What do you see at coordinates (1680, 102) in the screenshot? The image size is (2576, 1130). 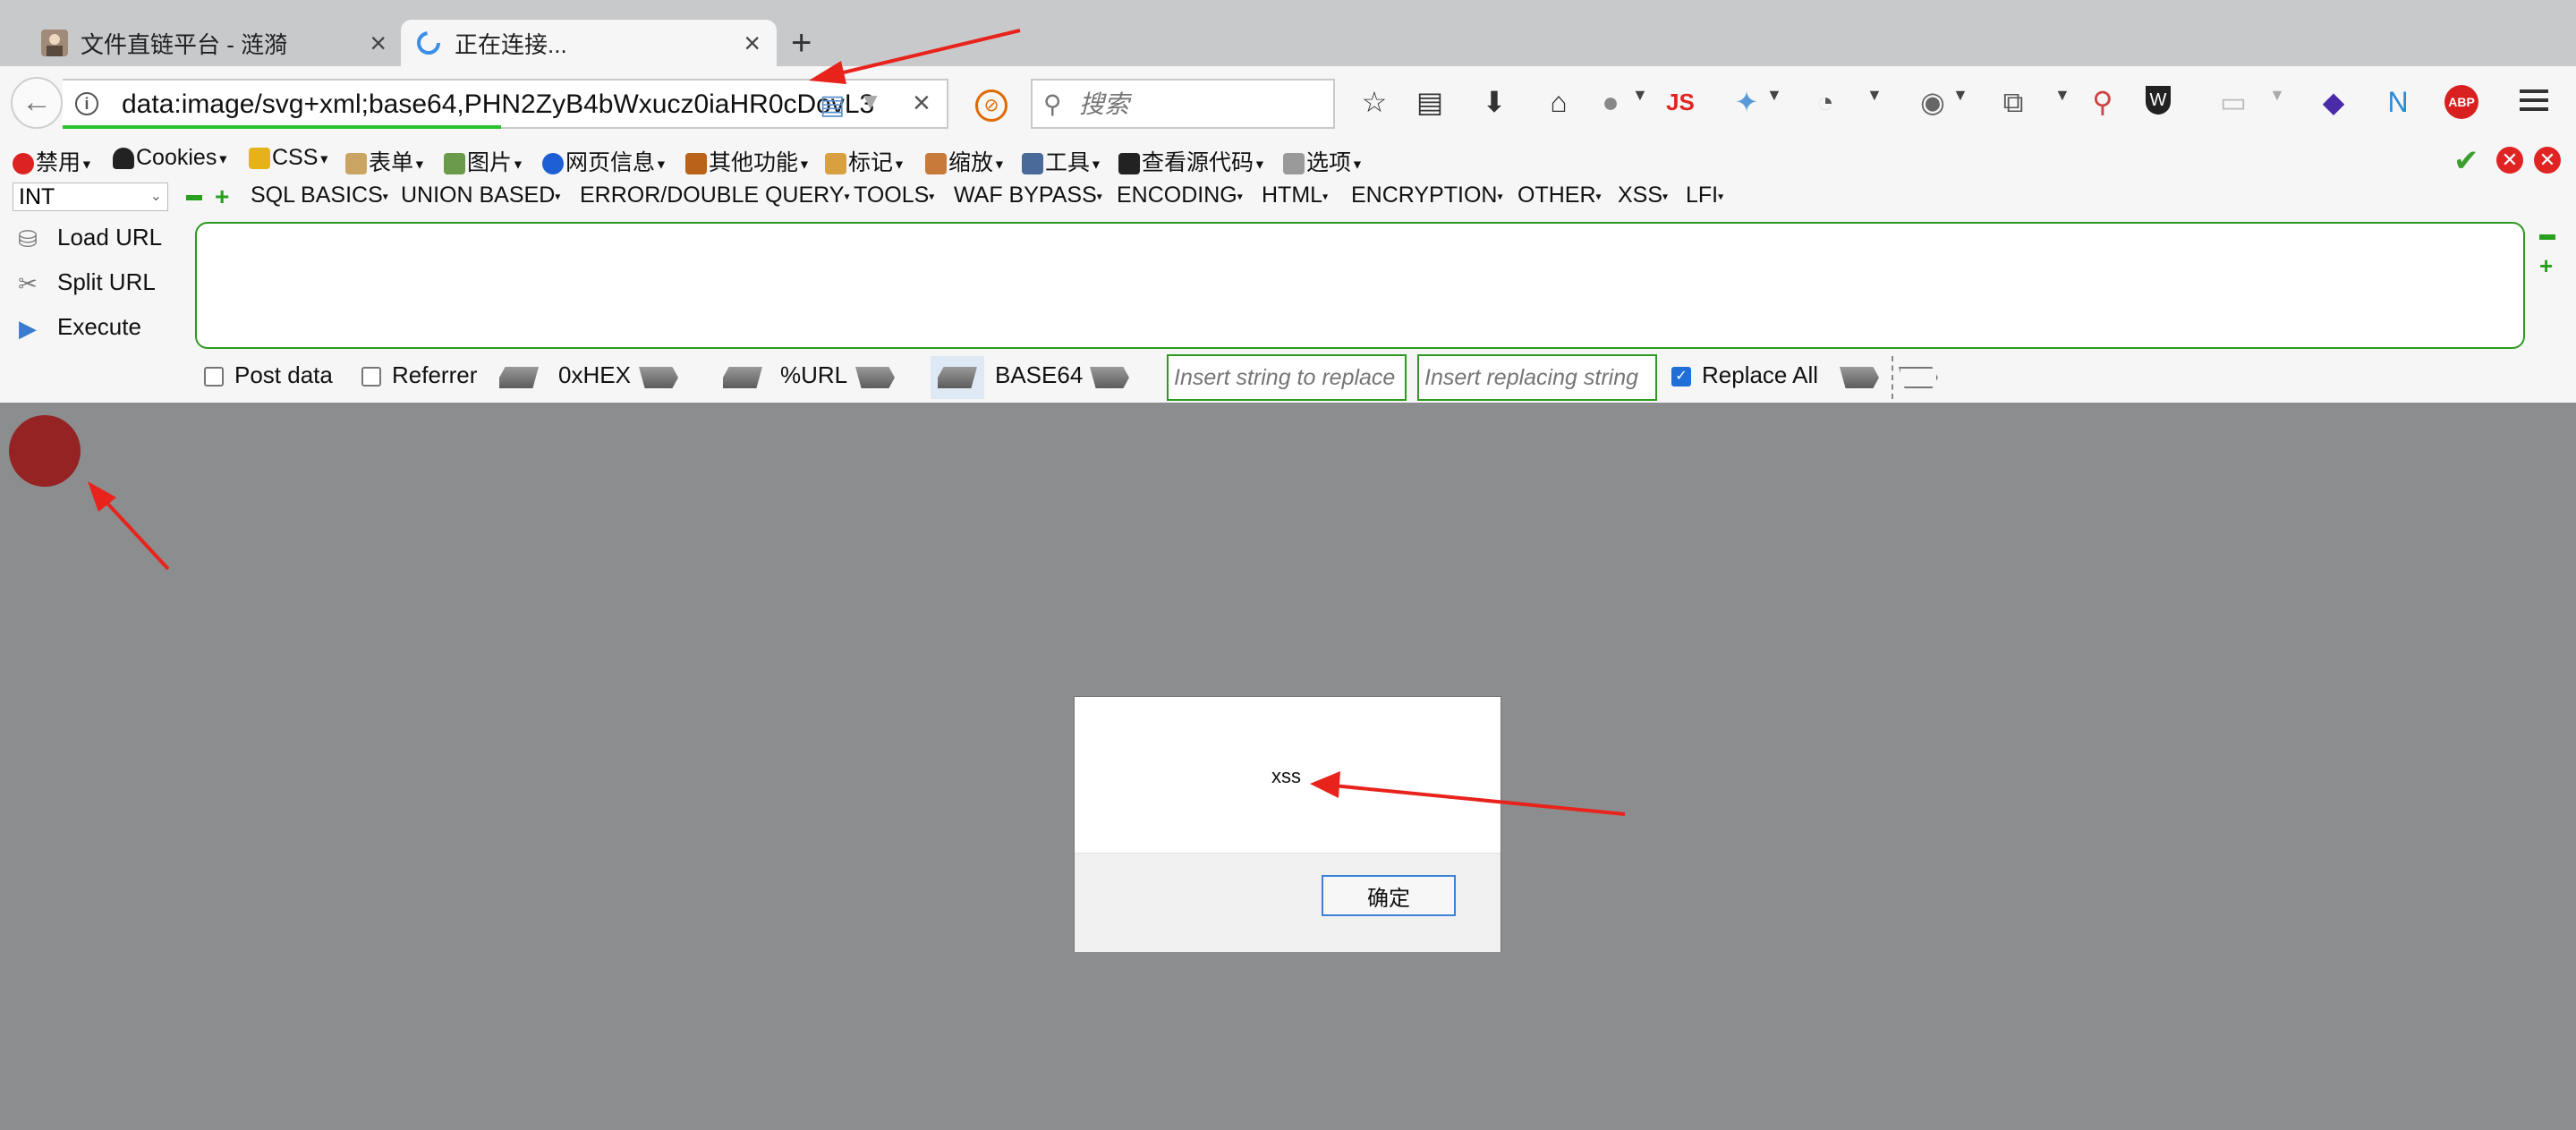 I see `js-toggle-icon: JS` at bounding box center [1680, 102].